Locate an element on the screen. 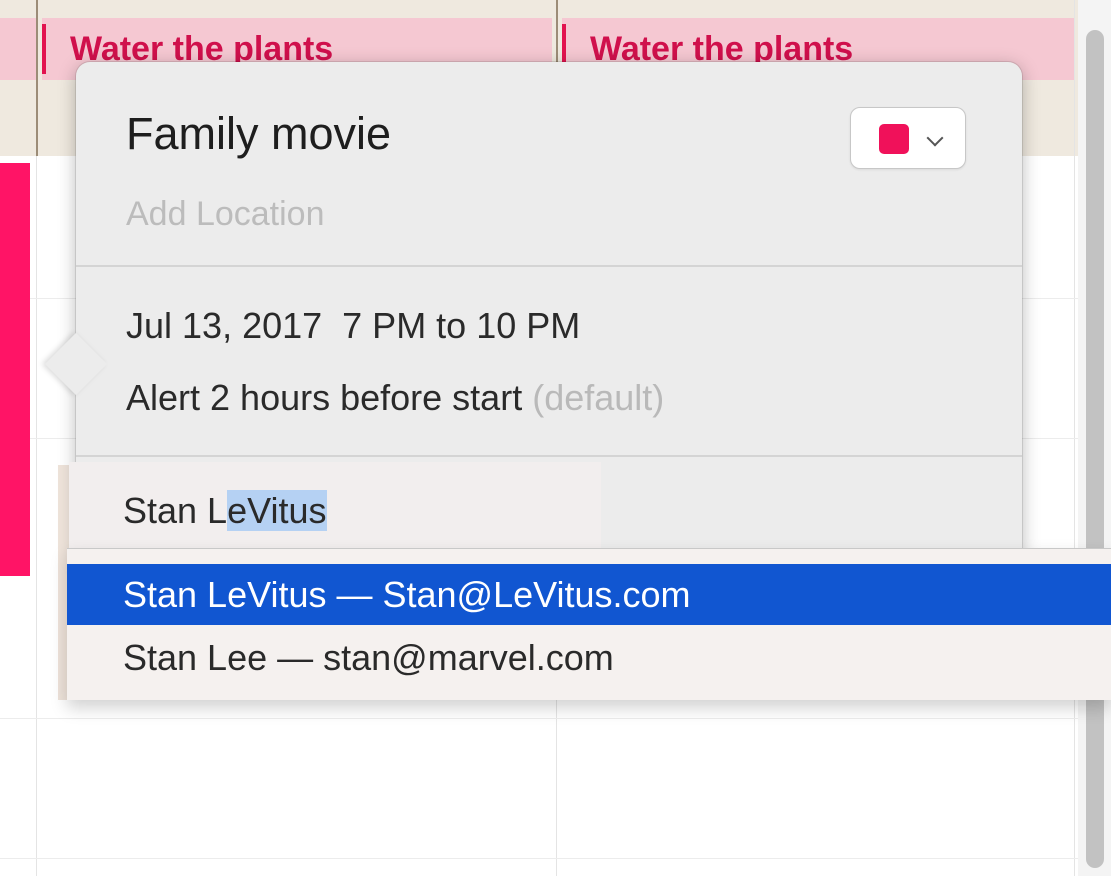 This screenshot has height=876, width=1111. invitee-text: Stan LeVitus is located at coordinates (225, 511).